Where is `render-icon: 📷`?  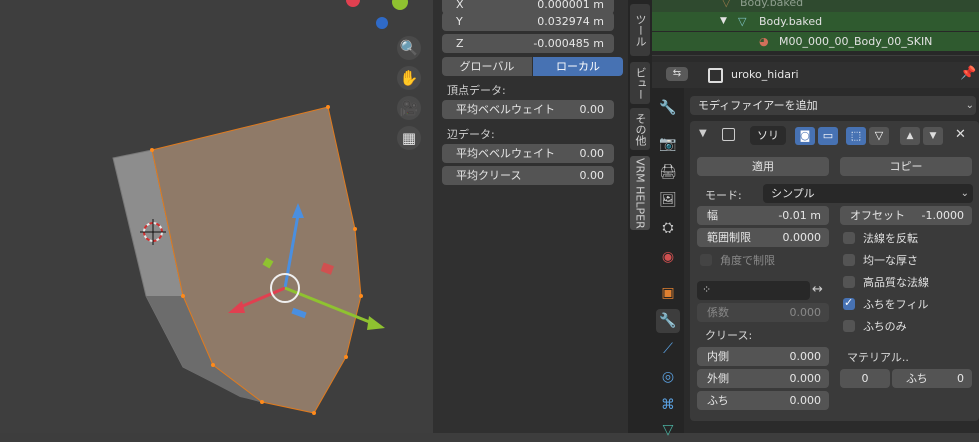 render-icon: 📷 is located at coordinates (668, 144).